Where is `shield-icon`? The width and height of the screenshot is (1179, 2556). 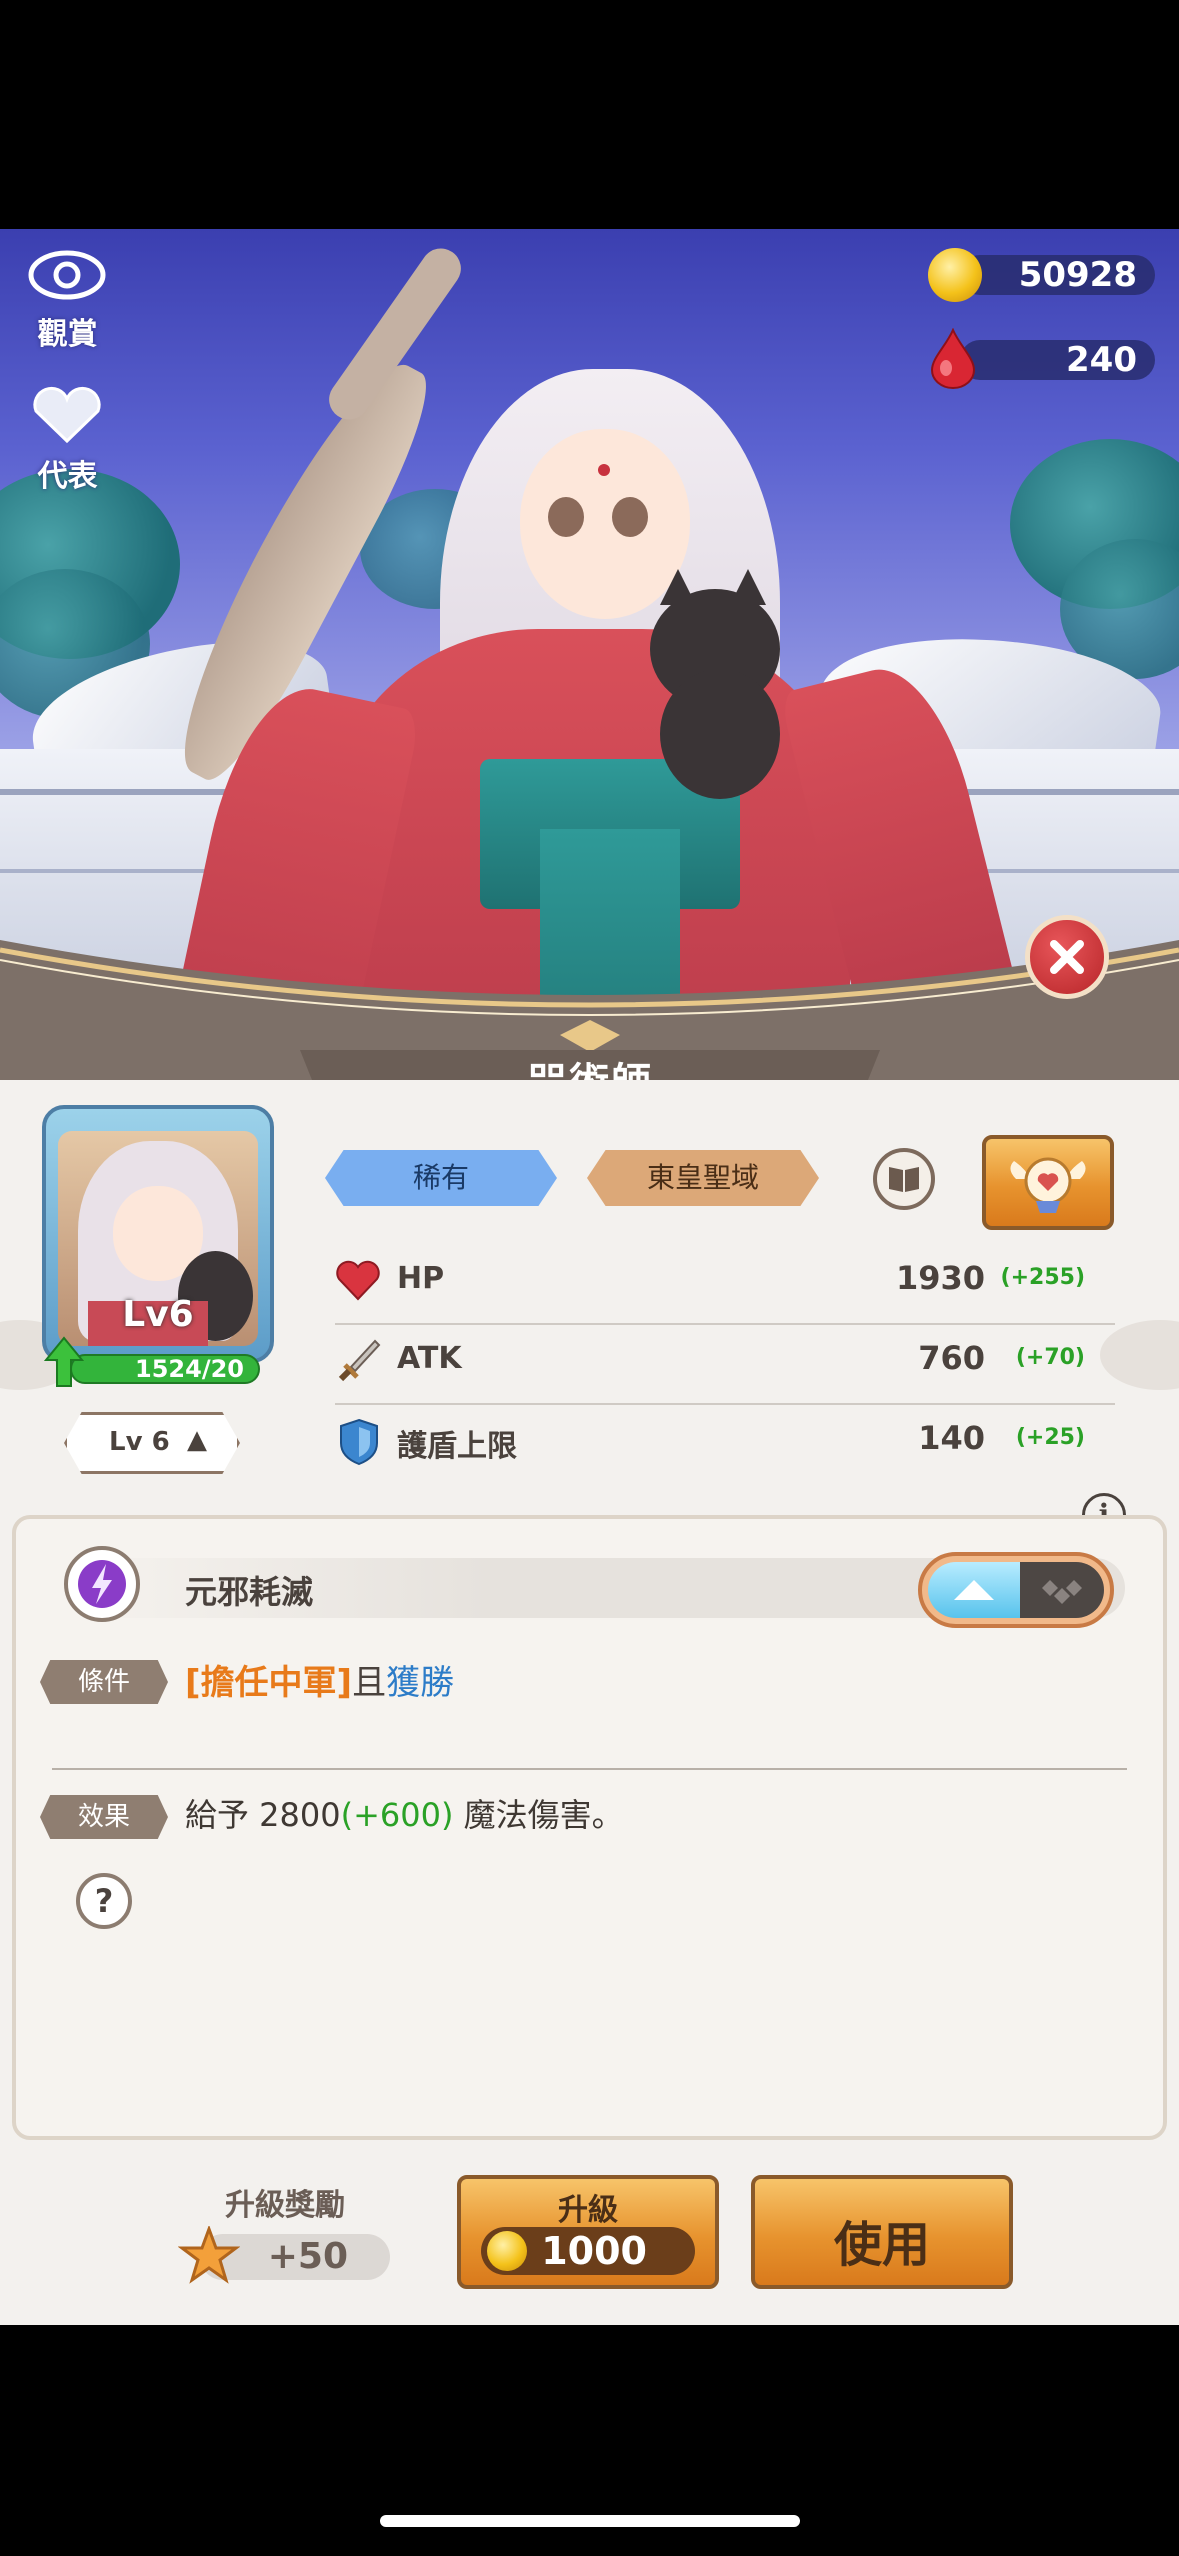
shield-icon is located at coordinates (359, 1442).